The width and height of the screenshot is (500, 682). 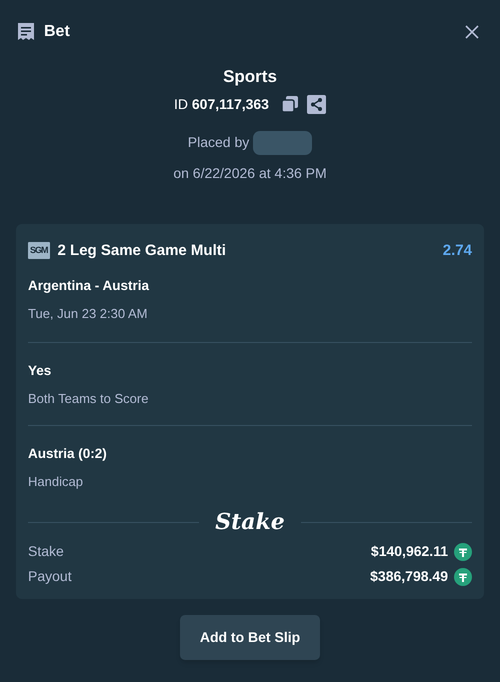 I want to click on total-label: Stake, so click(x=46, y=552).